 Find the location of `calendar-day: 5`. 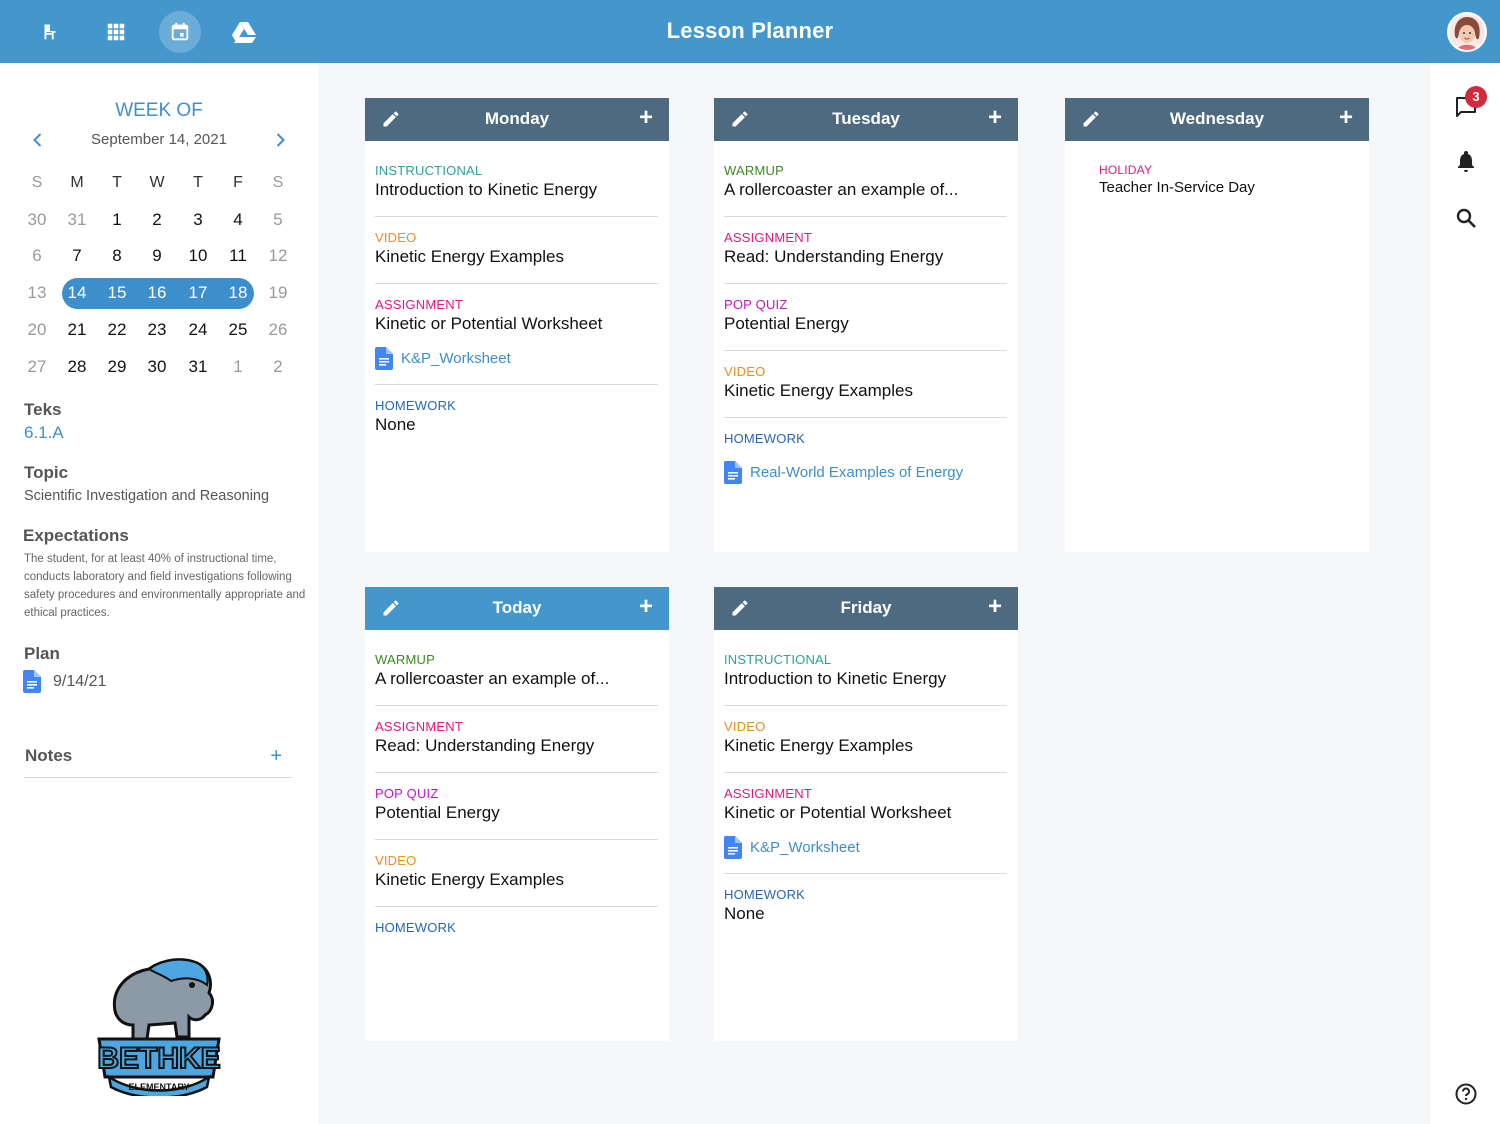

calendar-day: 5 is located at coordinates (278, 220).